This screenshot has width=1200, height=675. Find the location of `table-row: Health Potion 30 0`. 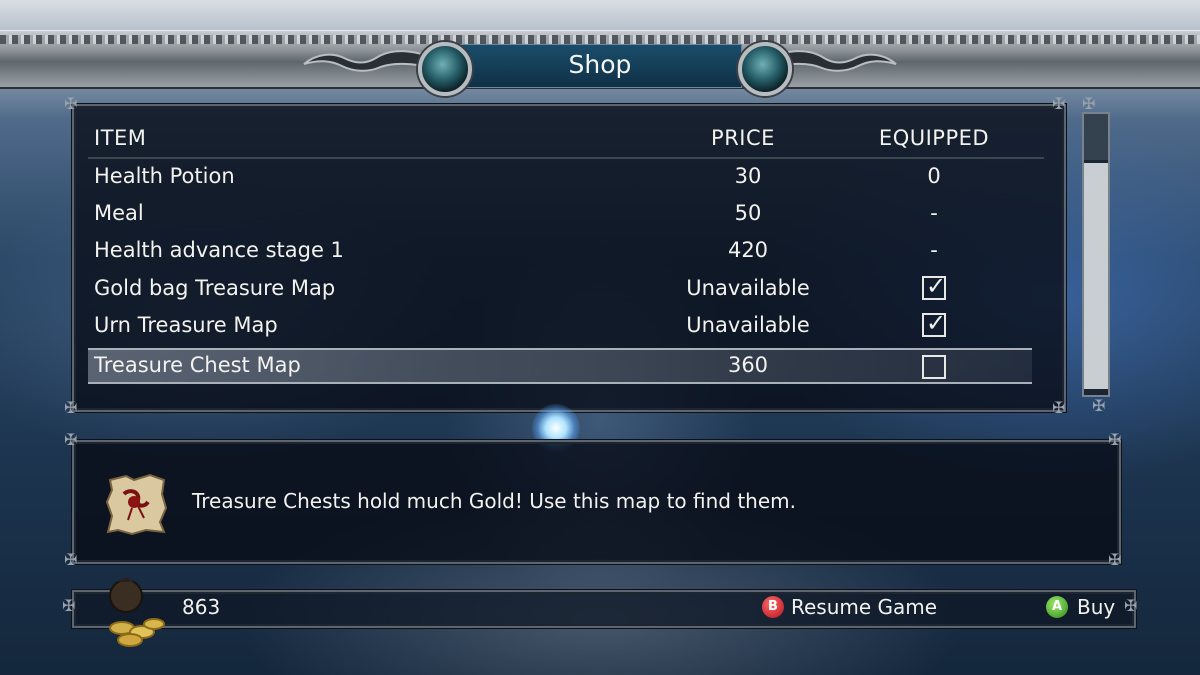

table-row: Health Potion 30 0 is located at coordinates (560, 178).